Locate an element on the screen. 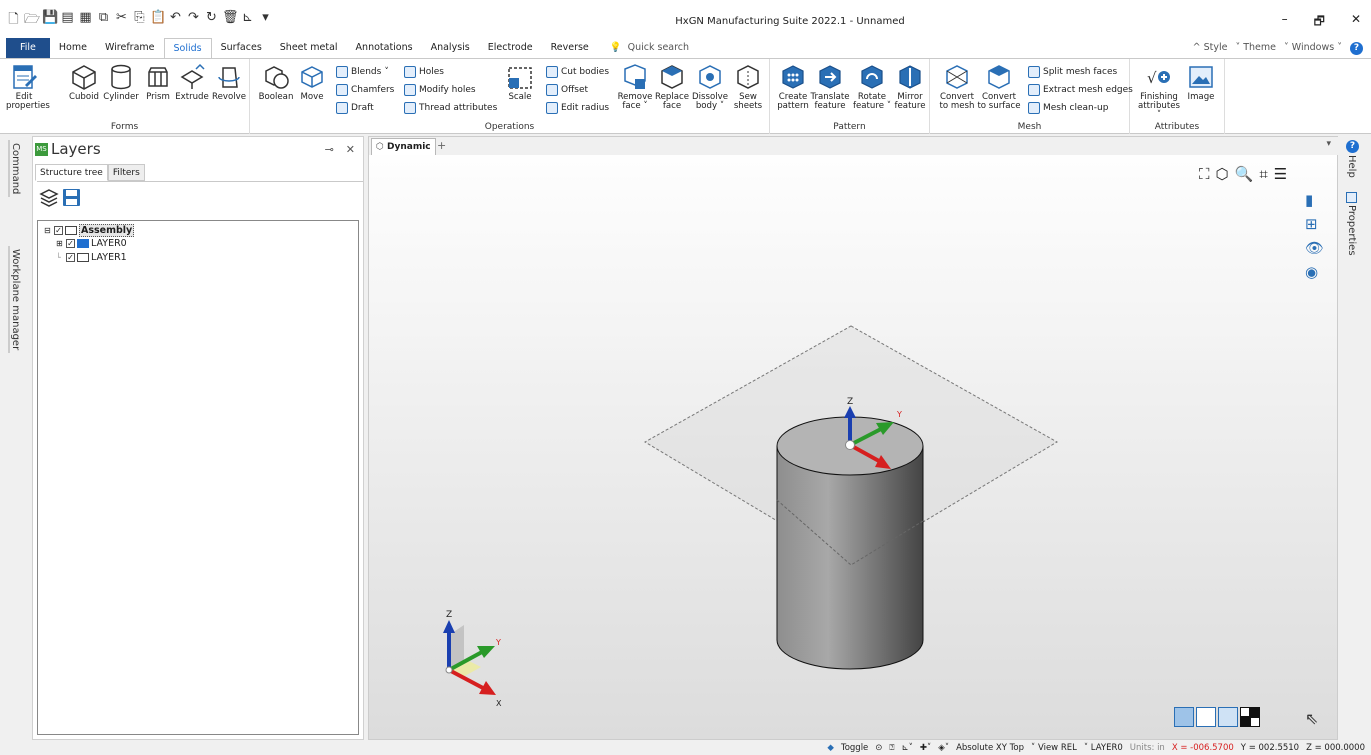 This screenshot has height=755, width=1371. rotate-feature-button: Rotate feature ˅ is located at coordinates (872, 87).